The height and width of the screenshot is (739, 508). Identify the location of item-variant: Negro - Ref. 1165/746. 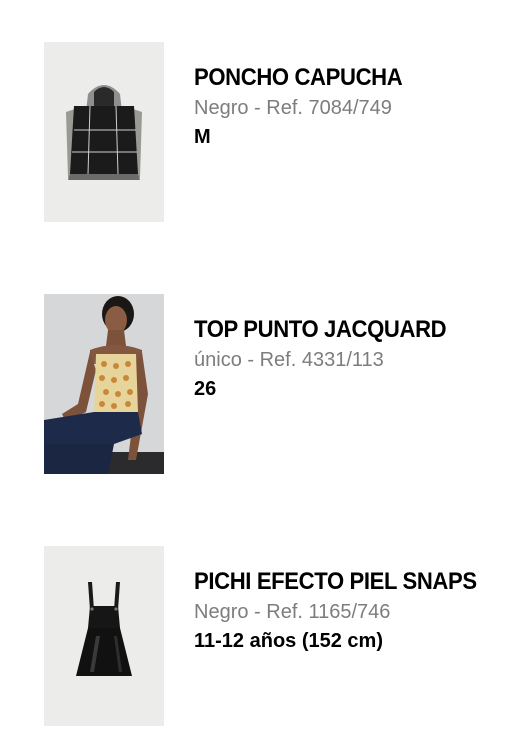
(292, 612).